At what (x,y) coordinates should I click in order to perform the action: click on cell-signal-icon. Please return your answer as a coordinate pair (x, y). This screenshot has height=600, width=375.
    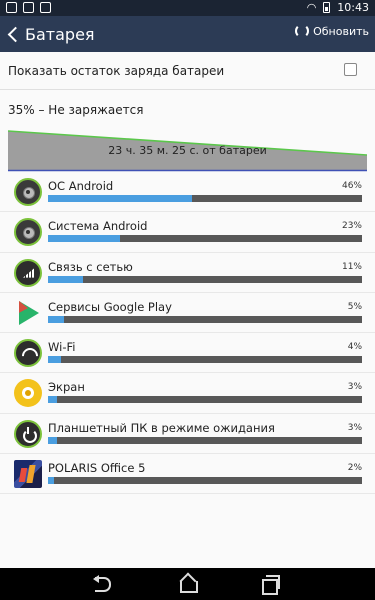
    Looking at the image, I should click on (28, 272).